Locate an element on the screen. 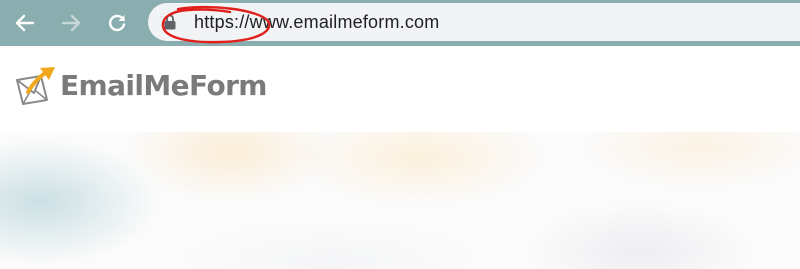 This screenshot has height=269, width=800. logo-text: EmailMeForm is located at coordinates (163, 85).